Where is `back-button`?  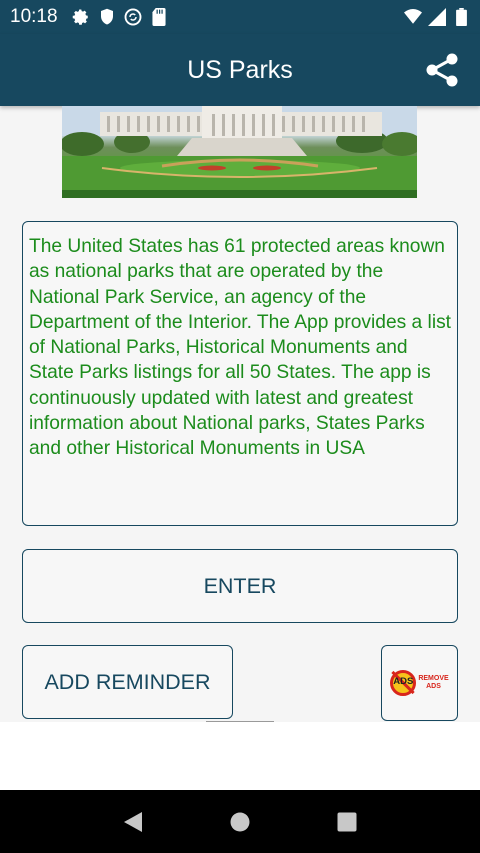
back-button is located at coordinates (133, 822).